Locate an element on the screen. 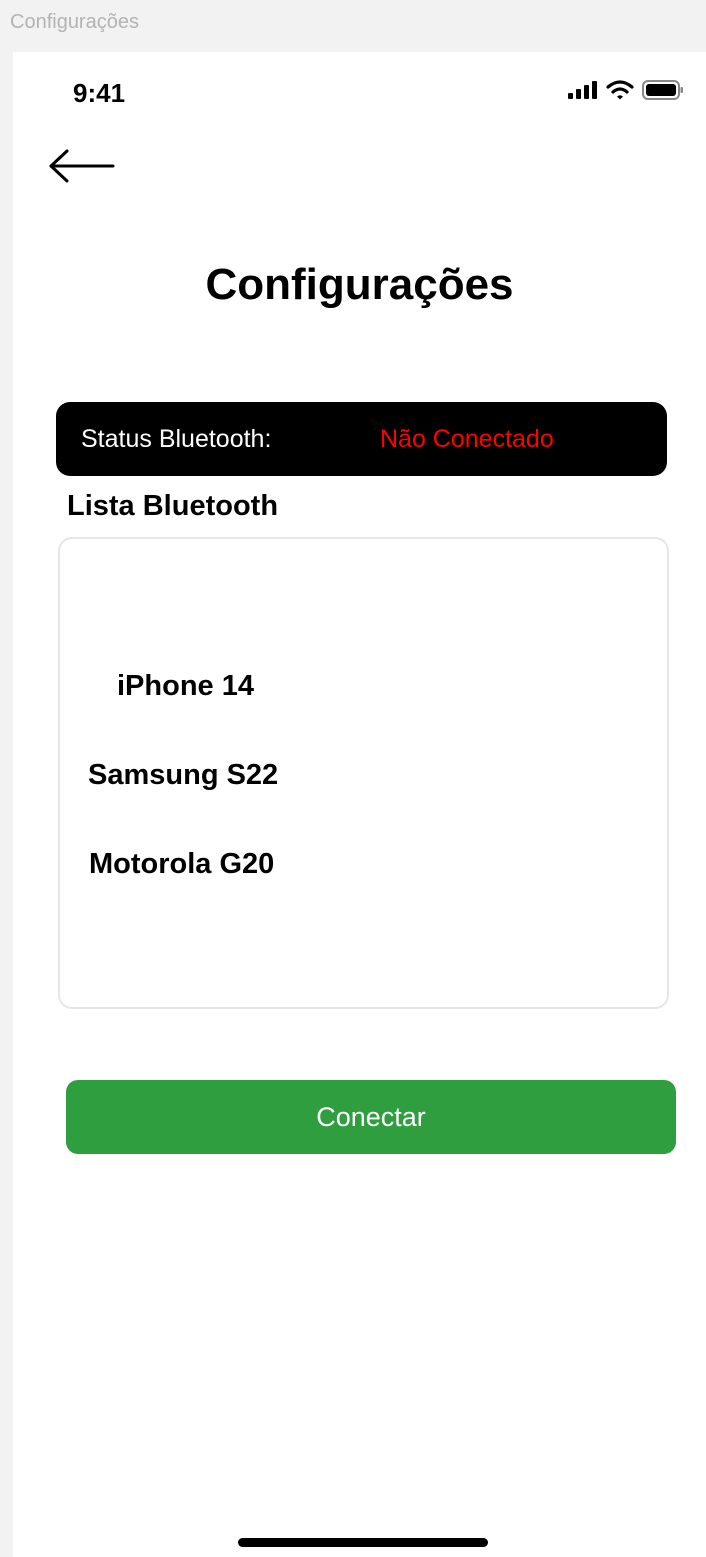 This screenshot has height=1557, width=706. device-item-samsung-s22: Samsung S22 is located at coordinates (183, 775).